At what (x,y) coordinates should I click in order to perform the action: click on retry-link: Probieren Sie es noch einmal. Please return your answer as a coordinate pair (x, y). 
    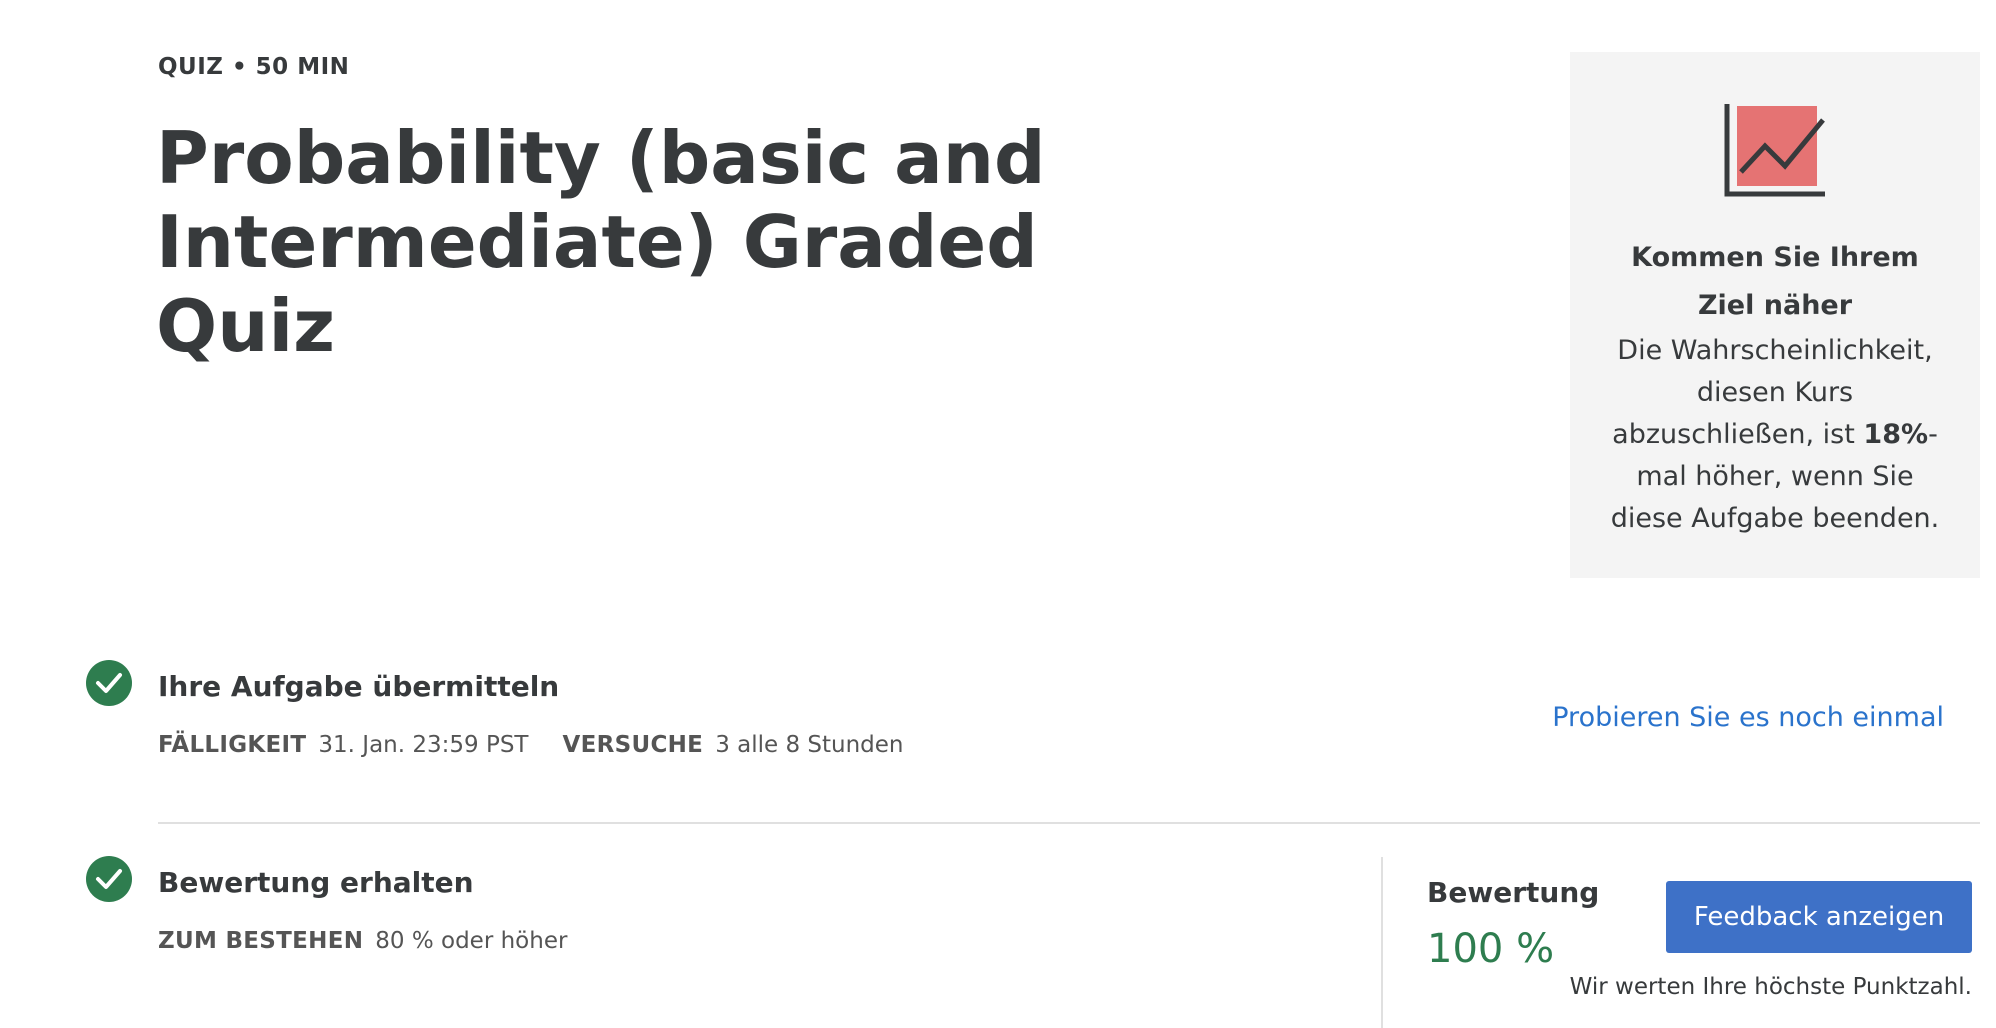
    Looking at the image, I should click on (1748, 717).